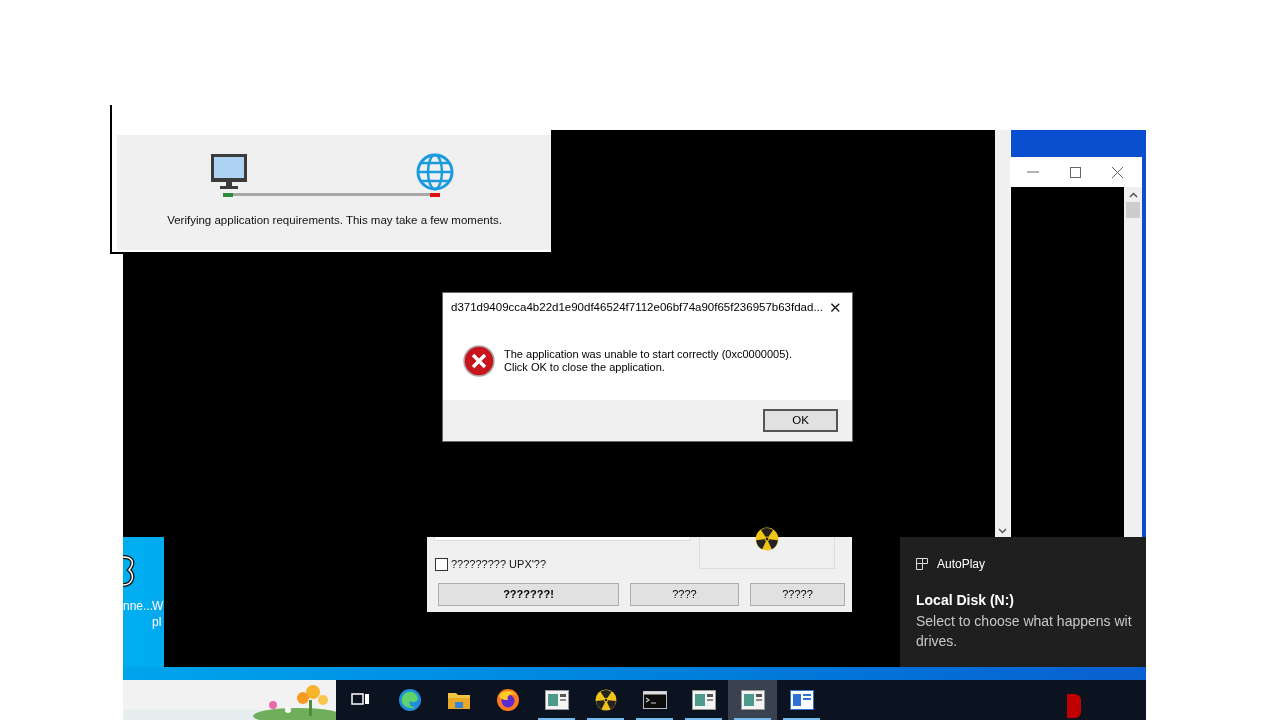  What do you see at coordinates (648, 361) in the screenshot?
I see `error-message: The application was unable to start correctly (0xc0000005). Click OK to close the application.` at bounding box center [648, 361].